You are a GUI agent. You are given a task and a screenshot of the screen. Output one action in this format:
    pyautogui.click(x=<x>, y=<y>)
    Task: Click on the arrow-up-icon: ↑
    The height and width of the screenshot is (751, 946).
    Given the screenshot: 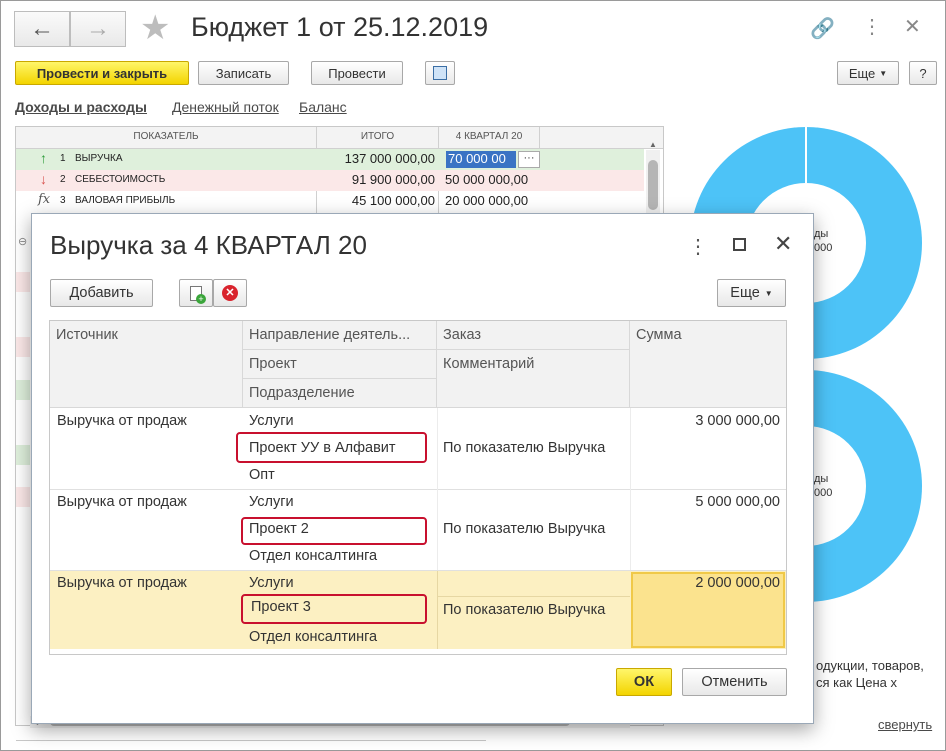 What is the action you would take?
    pyautogui.click(x=43, y=158)
    